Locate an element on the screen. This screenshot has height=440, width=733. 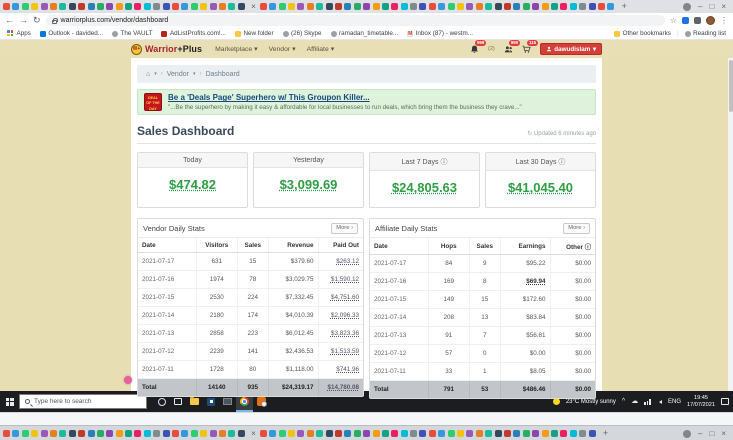
reading-list-button: Reading list is located at coordinates (705, 33).